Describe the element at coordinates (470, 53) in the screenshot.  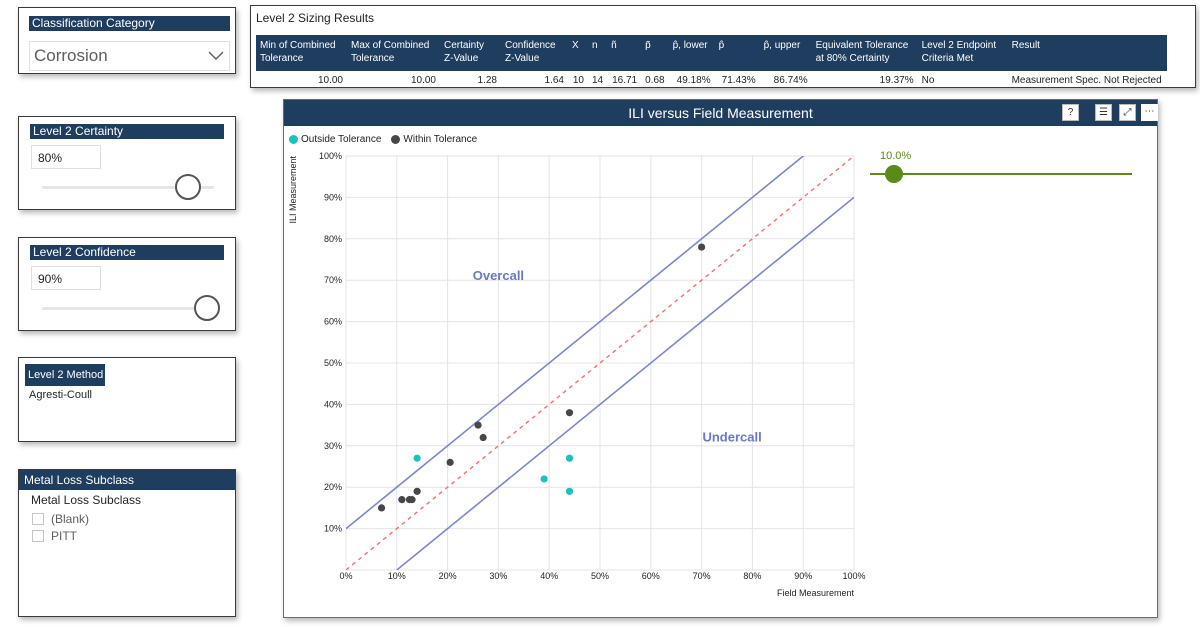
I see `col-header: CertaintyZ-Value` at that location.